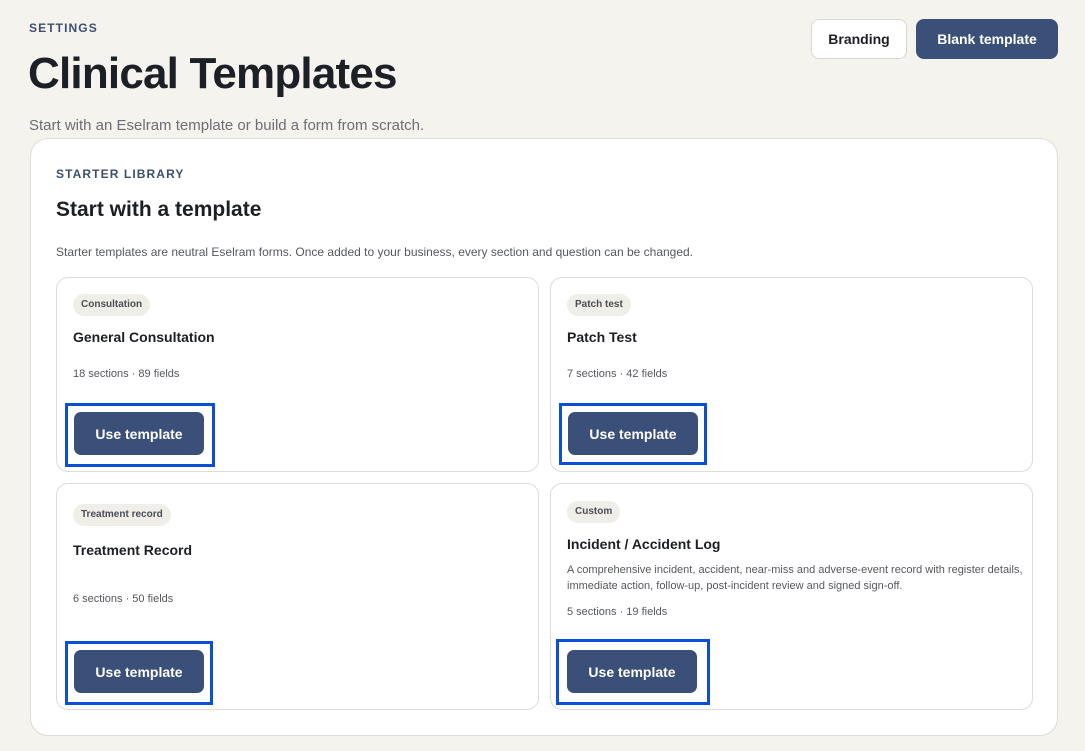 The width and height of the screenshot is (1085, 751). What do you see at coordinates (159, 209) in the screenshot?
I see `library-title: Start with a template` at bounding box center [159, 209].